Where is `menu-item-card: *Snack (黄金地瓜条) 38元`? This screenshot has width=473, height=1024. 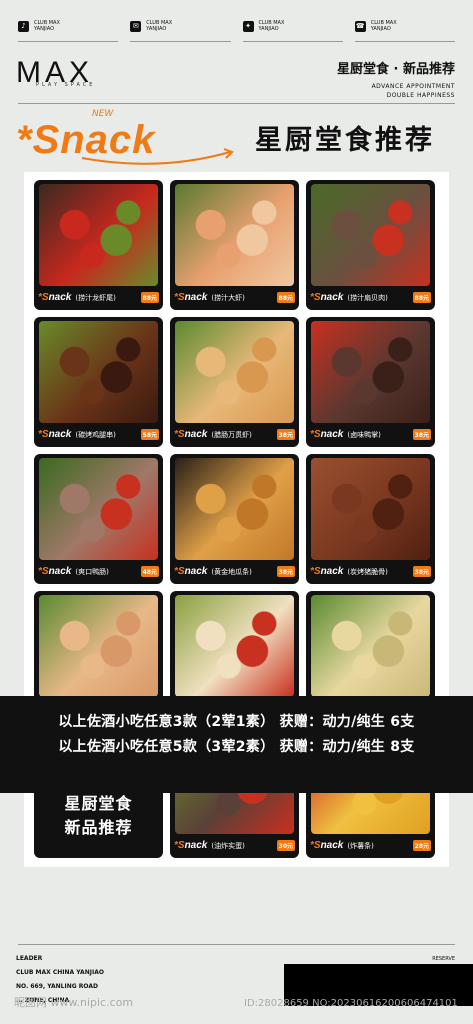 menu-item-card: *Snack (黄金地瓜条) 38元 is located at coordinates (234, 519).